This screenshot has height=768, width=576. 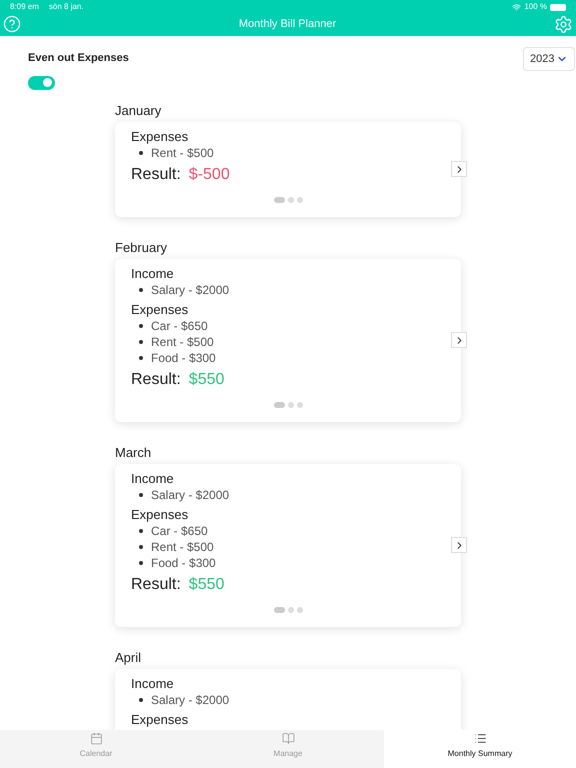 I want to click on battery-icon, so click(x=558, y=7).